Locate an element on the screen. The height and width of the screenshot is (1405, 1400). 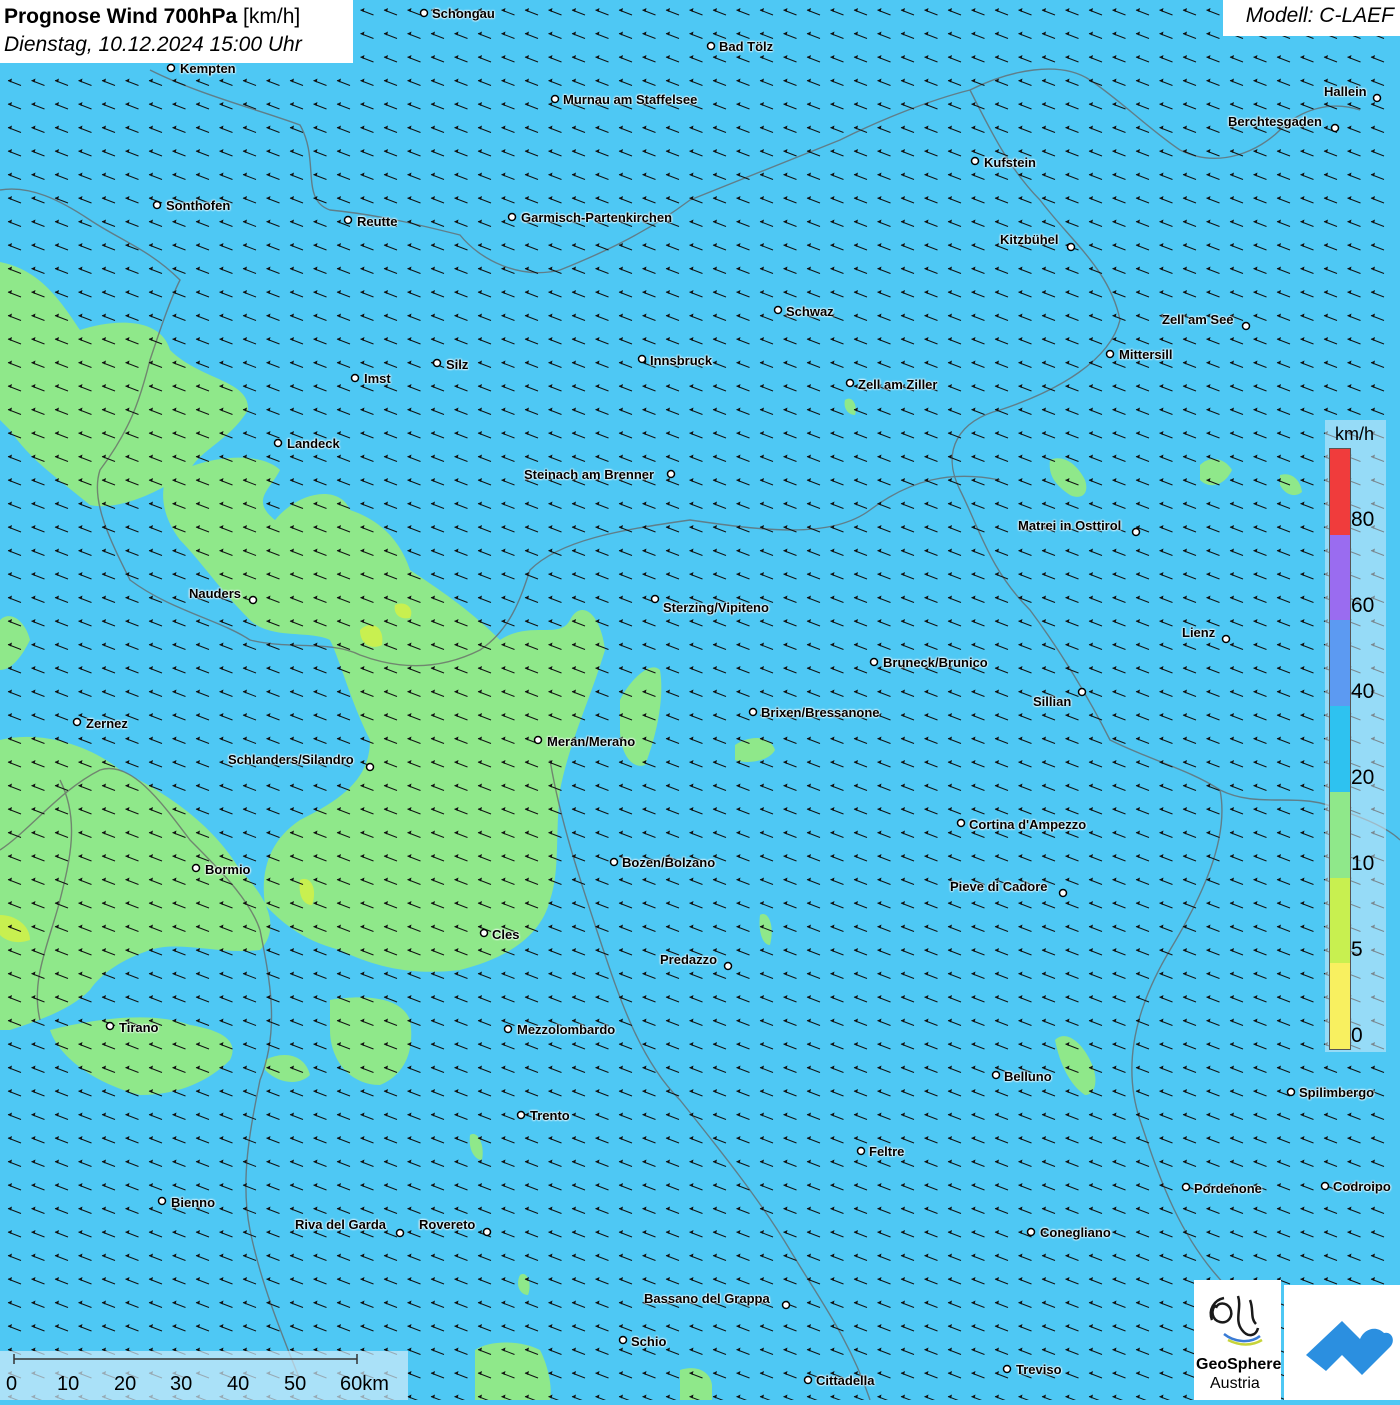
scale-tick-label: 20 is located at coordinates (125, 1384).